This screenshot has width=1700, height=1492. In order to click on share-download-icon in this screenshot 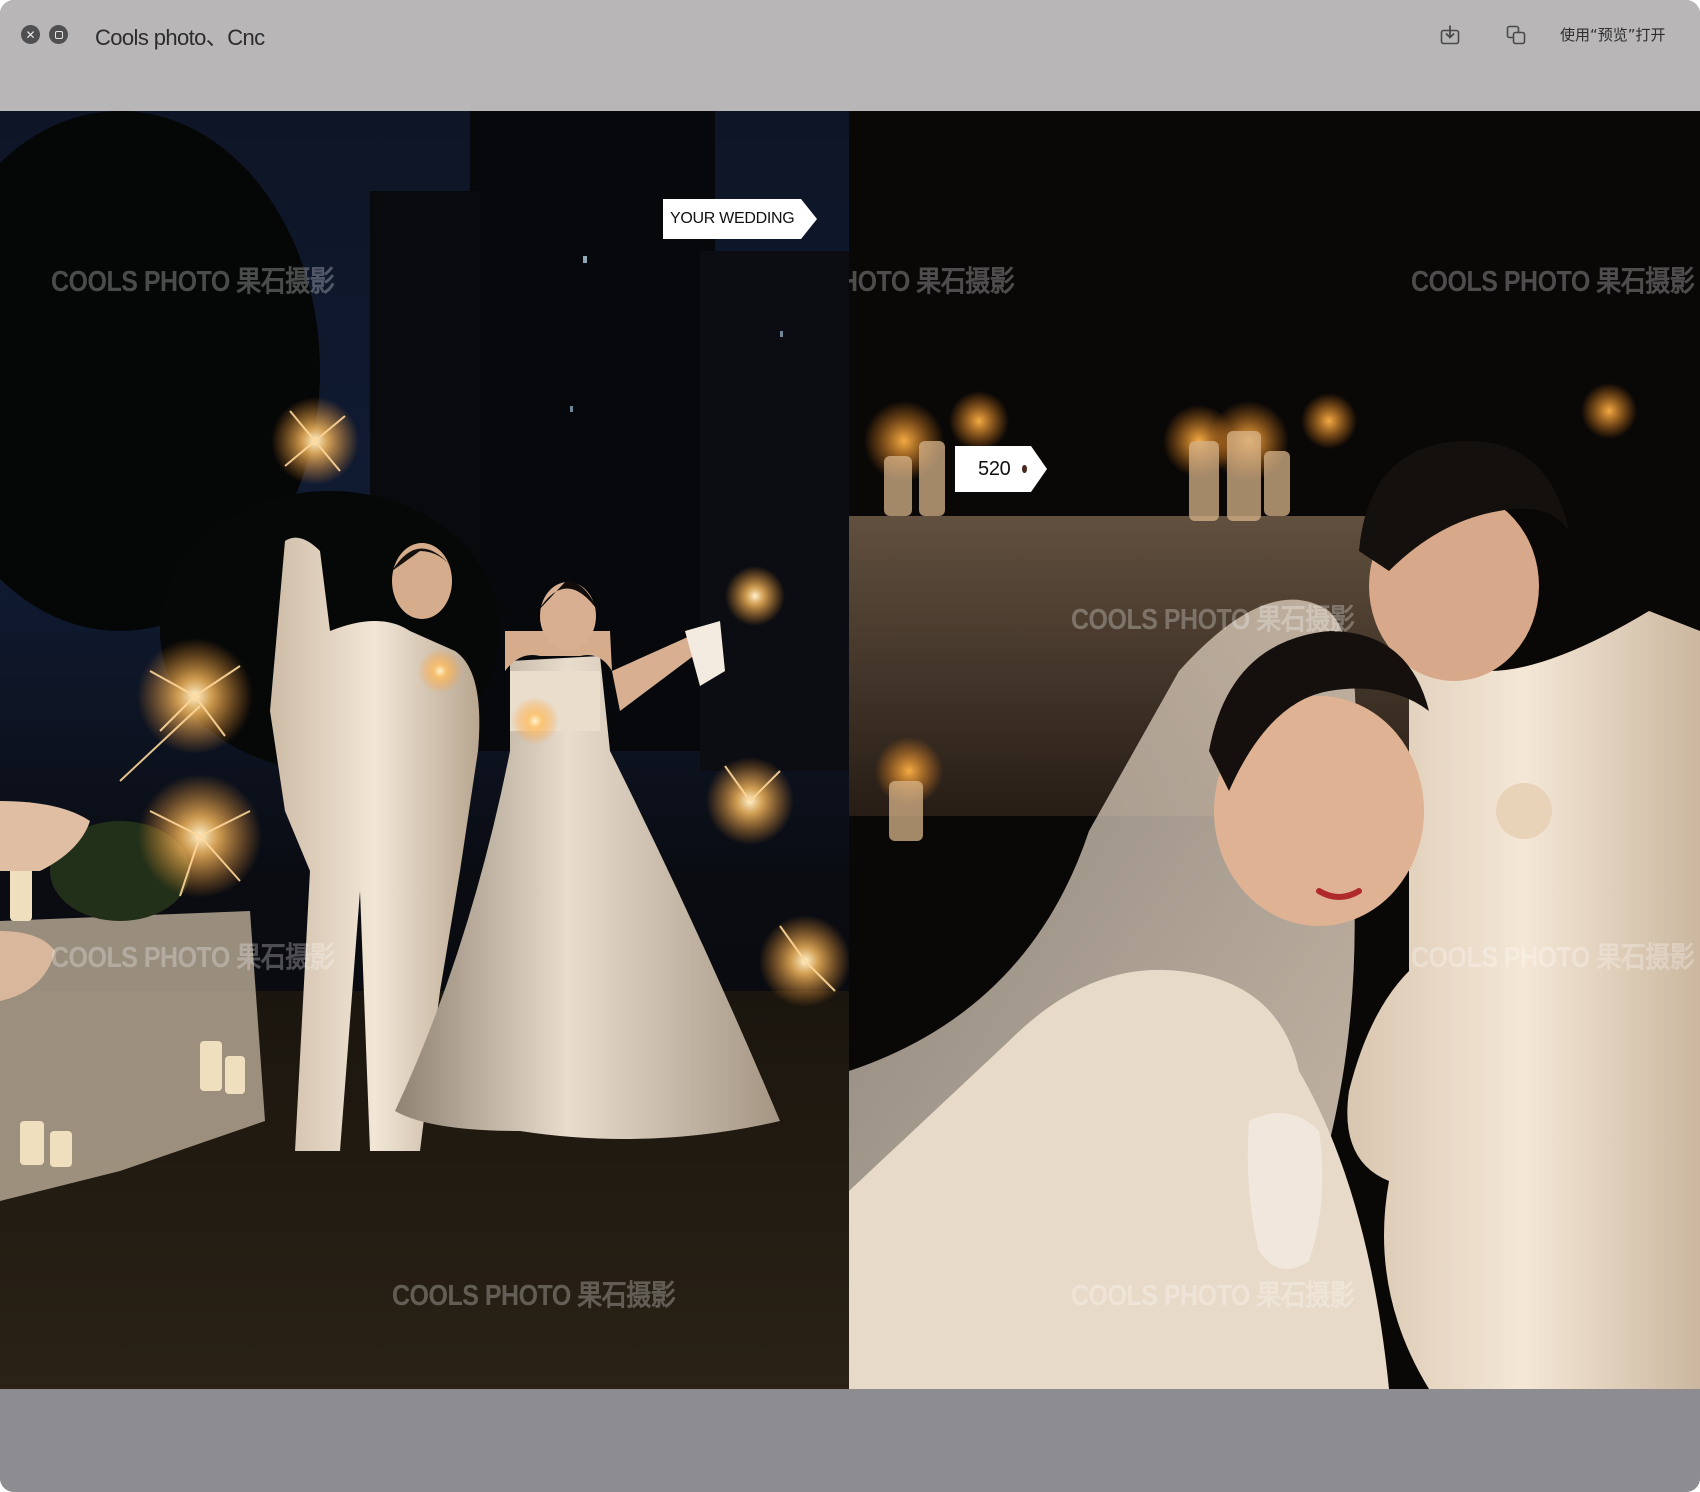, I will do `click(1450, 35)`.